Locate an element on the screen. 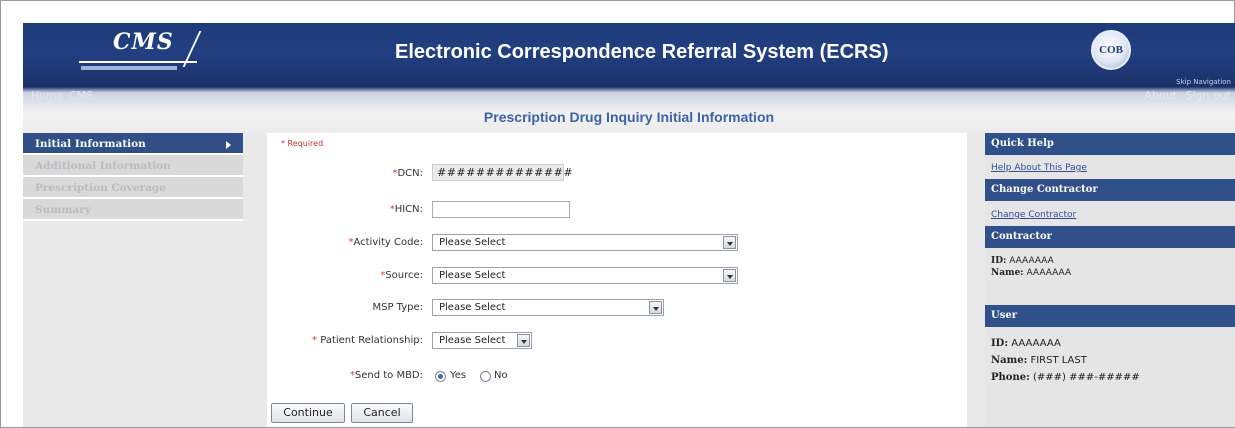 The width and height of the screenshot is (1235, 428). dcn-value: ############## is located at coordinates (502, 172).